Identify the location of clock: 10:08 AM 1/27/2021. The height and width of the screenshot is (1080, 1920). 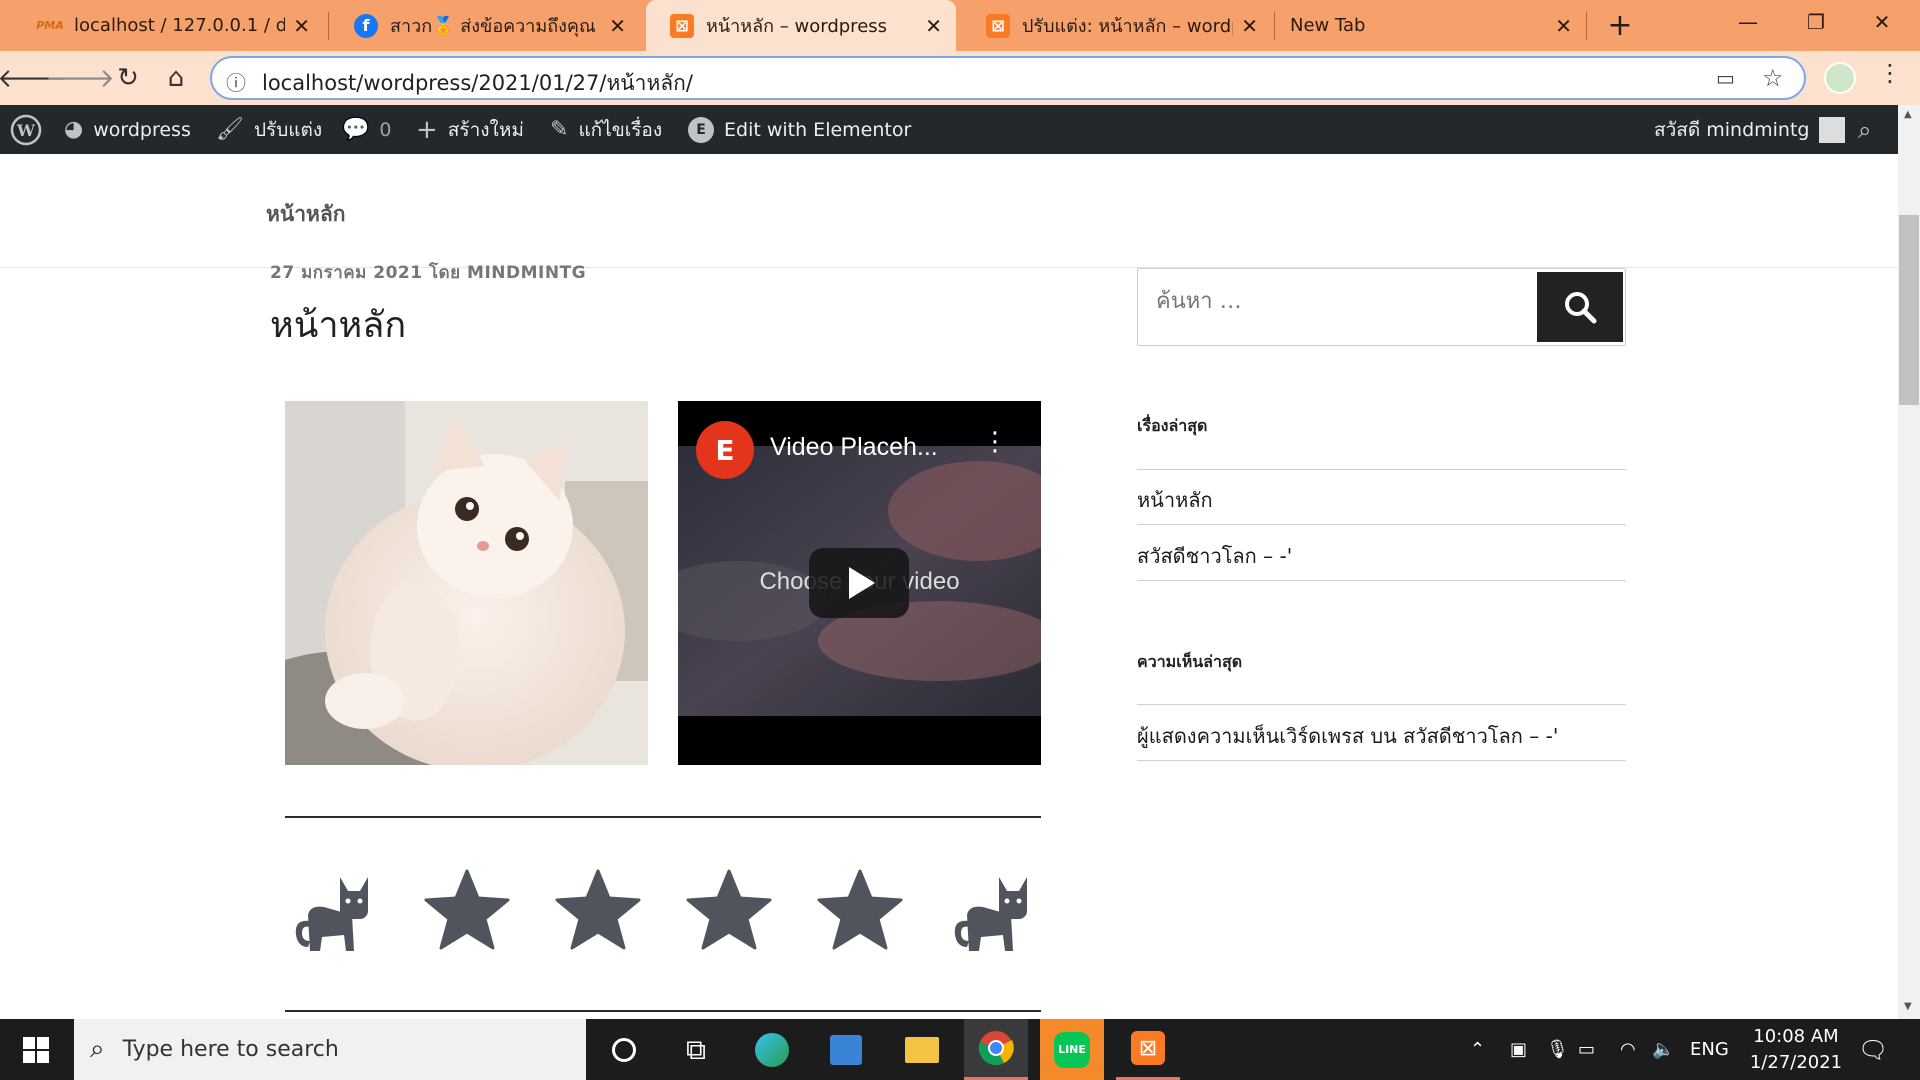
(1796, 1049).